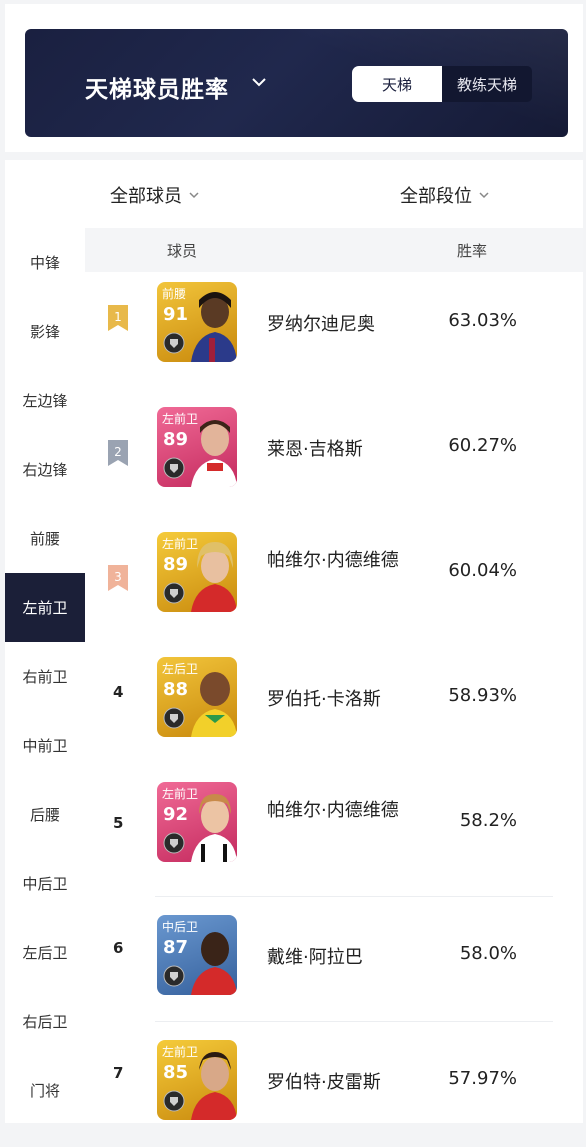  What do you see at coordinates (45, 1090) in the screenshot?
I see `sidebar-item-gk: 门将` at bounding box center [45, 1090].